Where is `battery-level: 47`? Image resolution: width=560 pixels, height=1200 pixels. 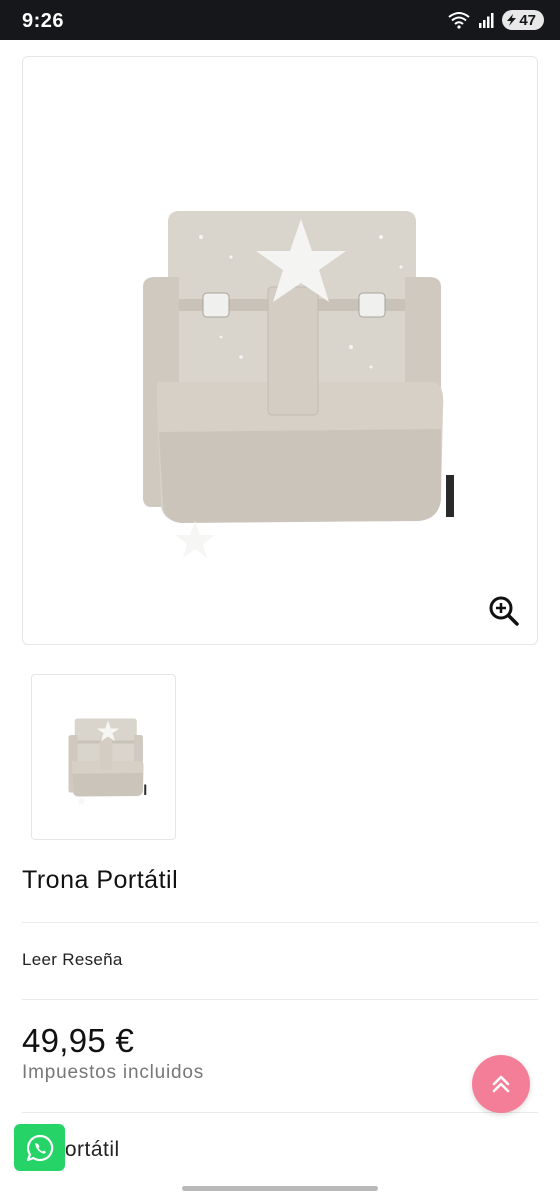 battery-level: 47 is located at coordinates (527, 20).